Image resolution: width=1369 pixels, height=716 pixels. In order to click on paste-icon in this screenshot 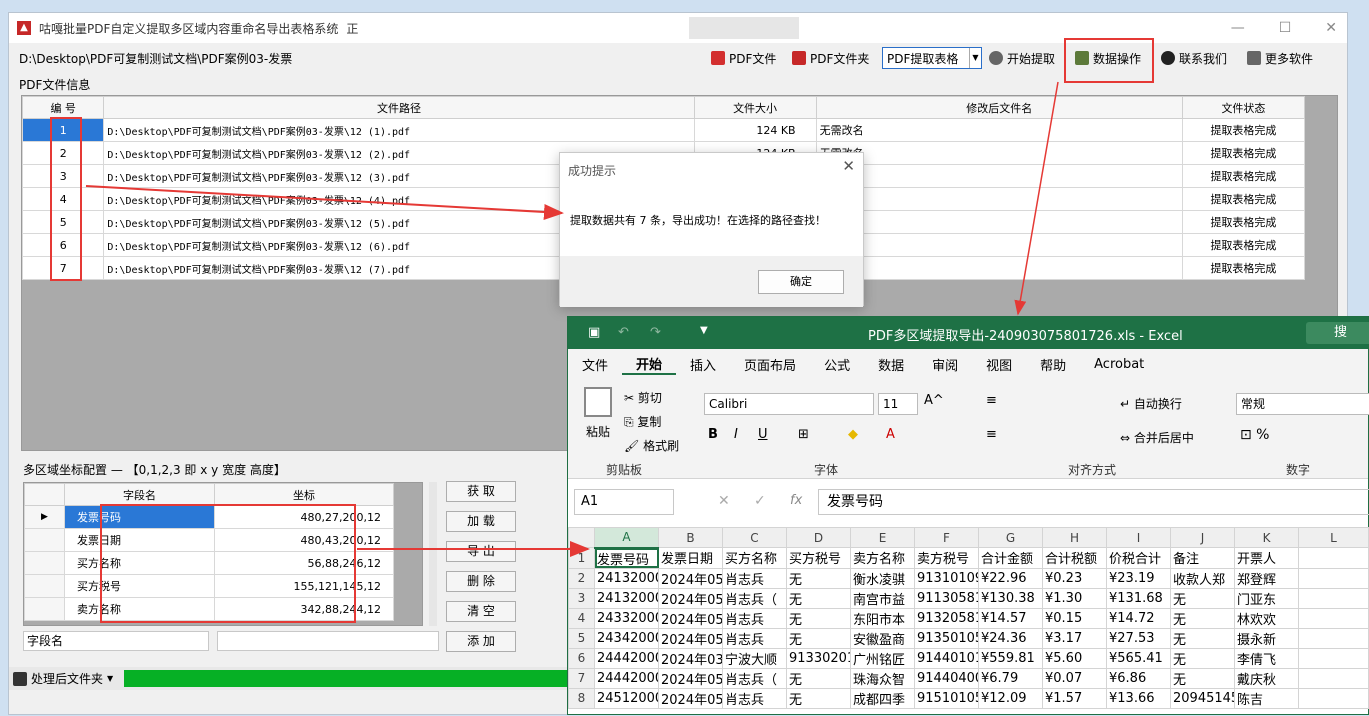, I will do `click(598, 402)`.